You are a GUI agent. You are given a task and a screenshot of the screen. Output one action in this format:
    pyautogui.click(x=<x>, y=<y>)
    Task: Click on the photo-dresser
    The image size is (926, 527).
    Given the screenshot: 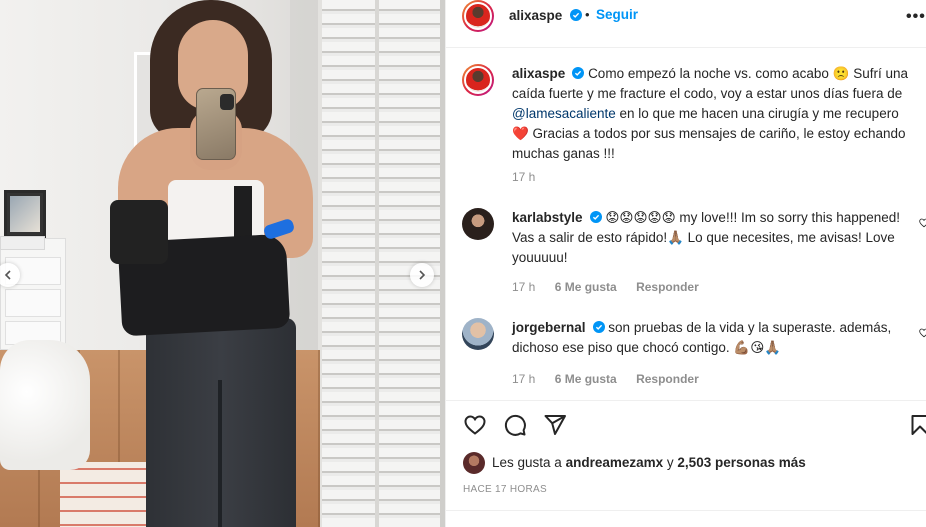 What is the action you would take?
    pyautogui.click(x=33, y=294)
    